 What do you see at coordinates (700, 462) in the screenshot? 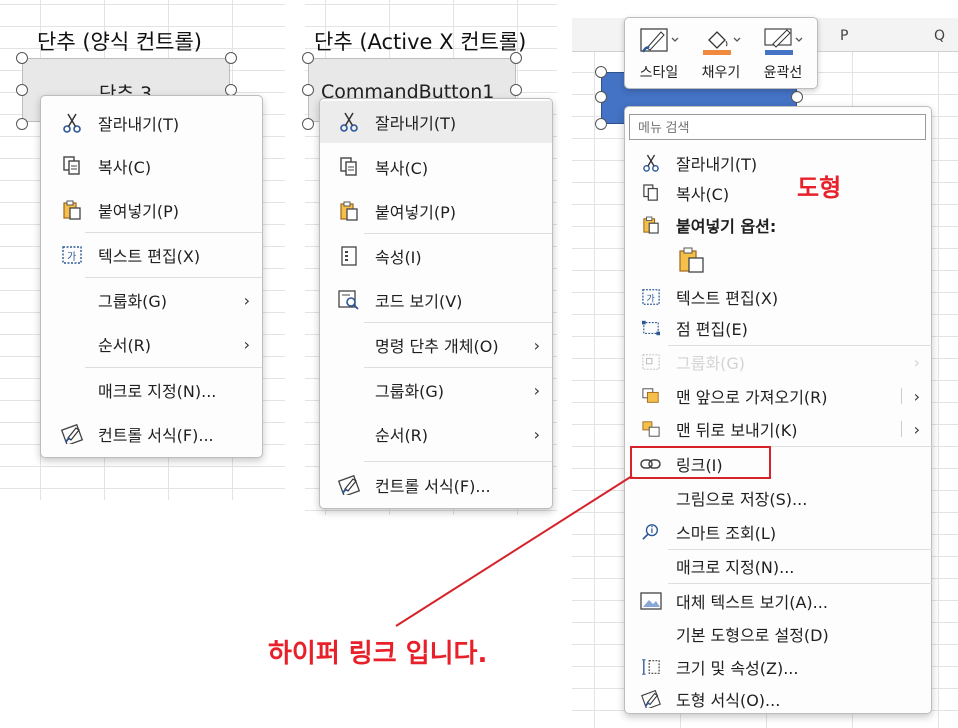
I see `link-highlight-box` at bounding box center [700, 462].